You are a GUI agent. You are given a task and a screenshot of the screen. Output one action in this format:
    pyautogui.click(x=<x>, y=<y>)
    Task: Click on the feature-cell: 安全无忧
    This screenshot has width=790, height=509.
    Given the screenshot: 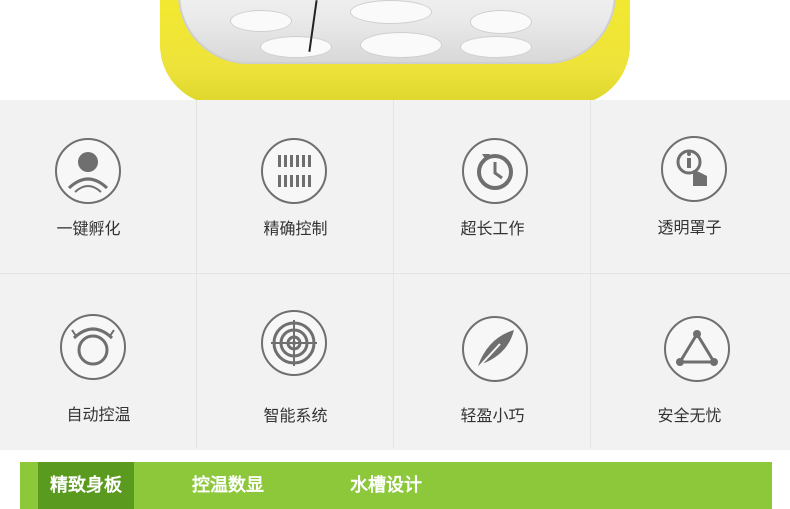 What is the action you would take?
    pyautogui.click(x=690, y=361)
    